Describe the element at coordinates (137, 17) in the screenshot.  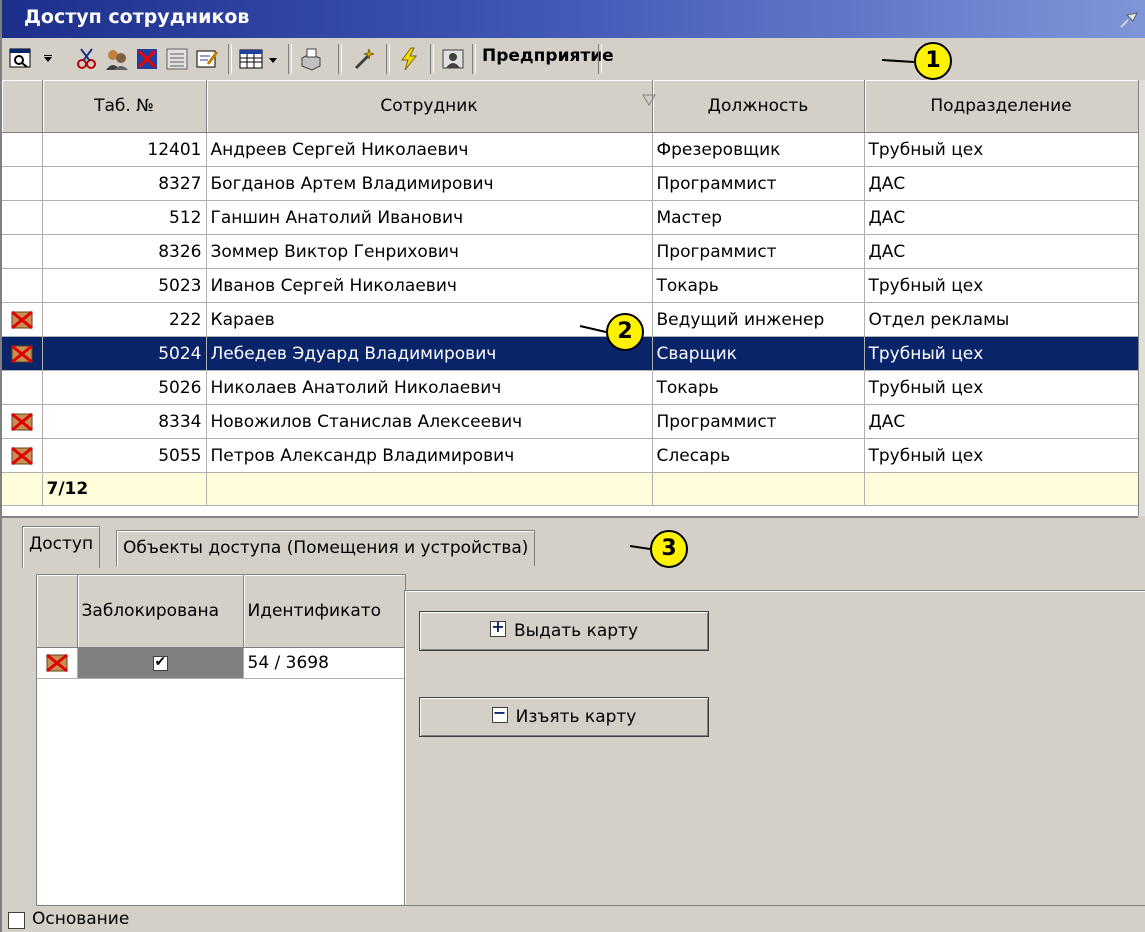
I see `window-title: Доступ сотрудников` at that location.